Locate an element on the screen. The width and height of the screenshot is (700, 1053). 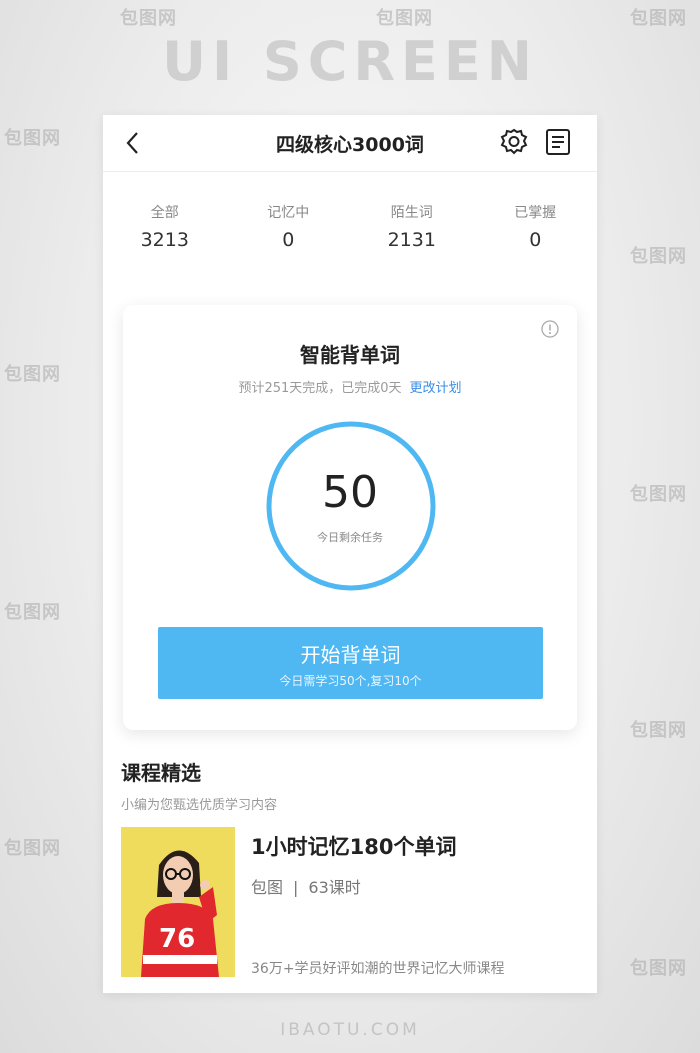
course-lessons: 63课时 is located at coordinates (334, 887).